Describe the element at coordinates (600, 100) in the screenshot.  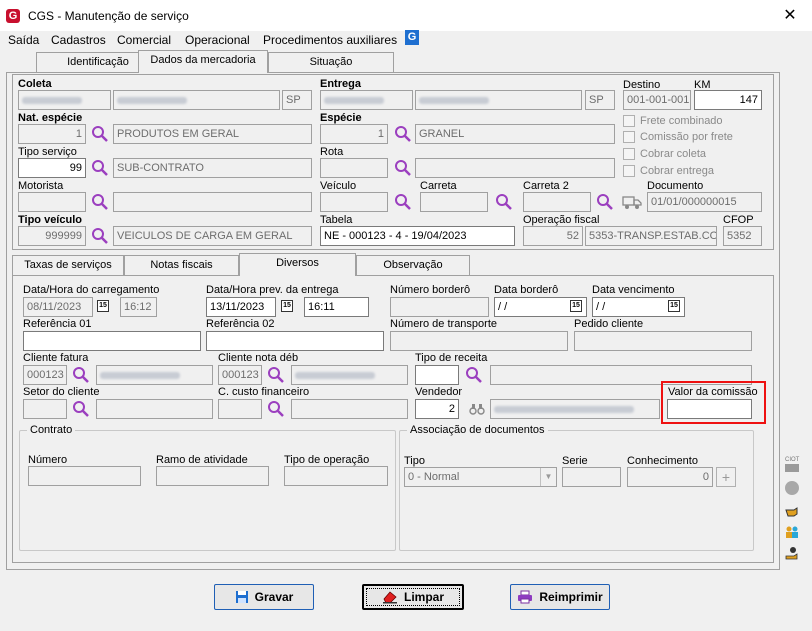
I see `entrega-uf-field: SP` at that location.